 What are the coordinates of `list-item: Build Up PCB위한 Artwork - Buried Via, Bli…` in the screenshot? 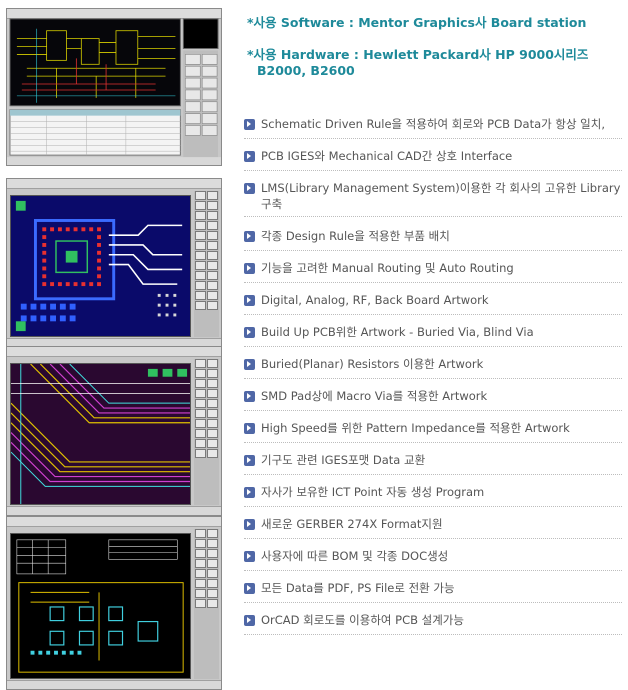 It's located at (433, 335).